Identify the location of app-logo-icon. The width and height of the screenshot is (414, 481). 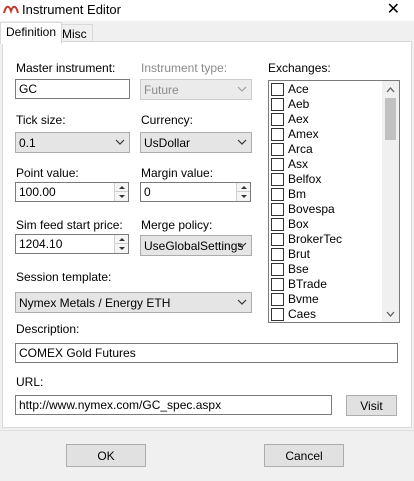
(11, 10).